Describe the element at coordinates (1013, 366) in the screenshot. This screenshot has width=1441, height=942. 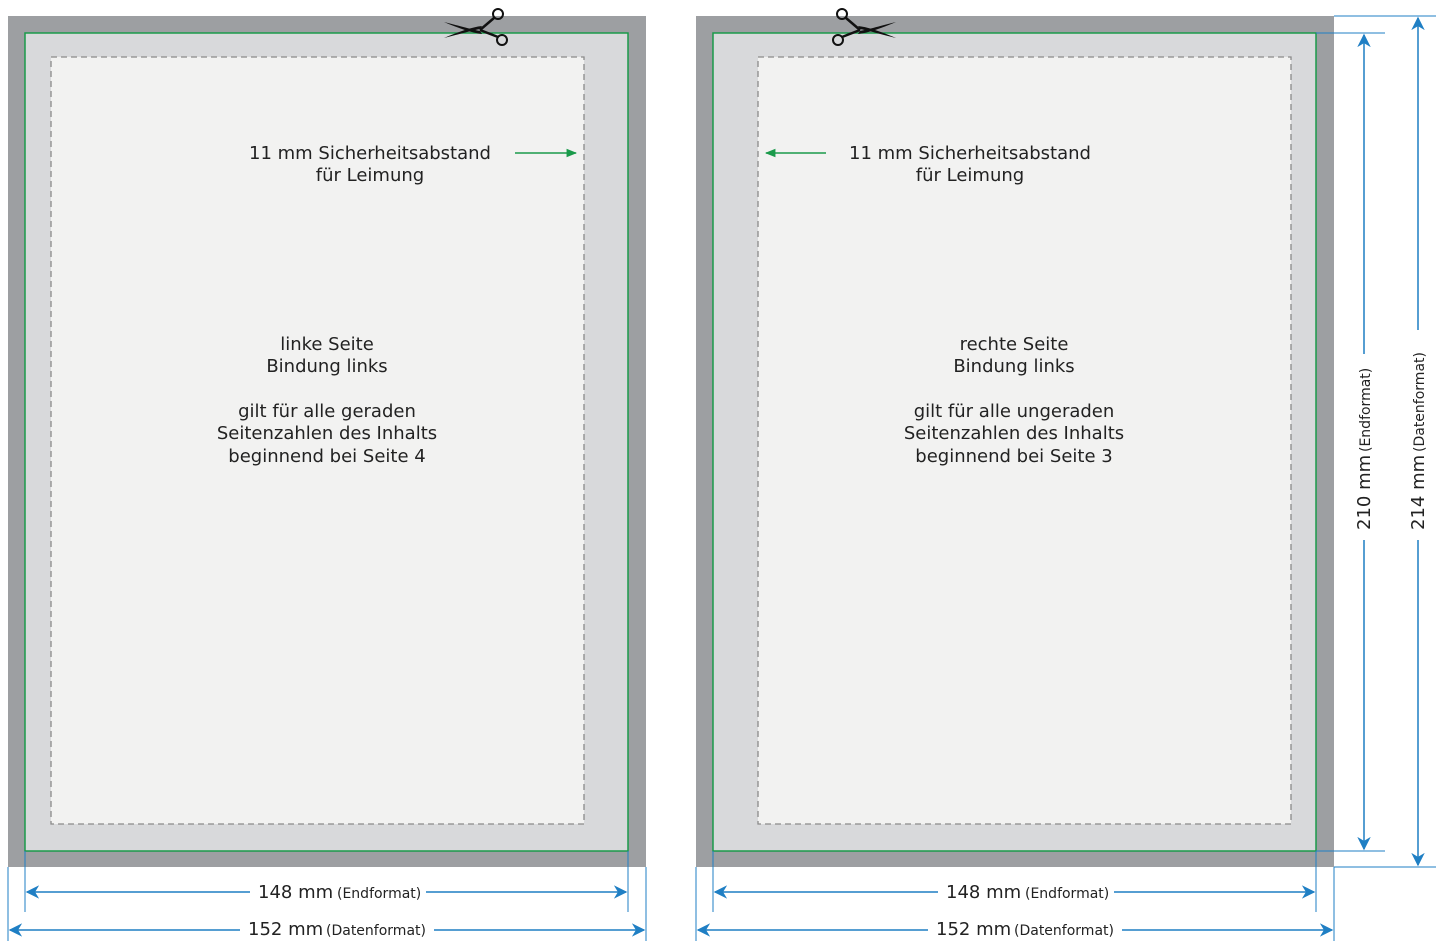
I see `right-label-line-2: Bindung links` at that location.